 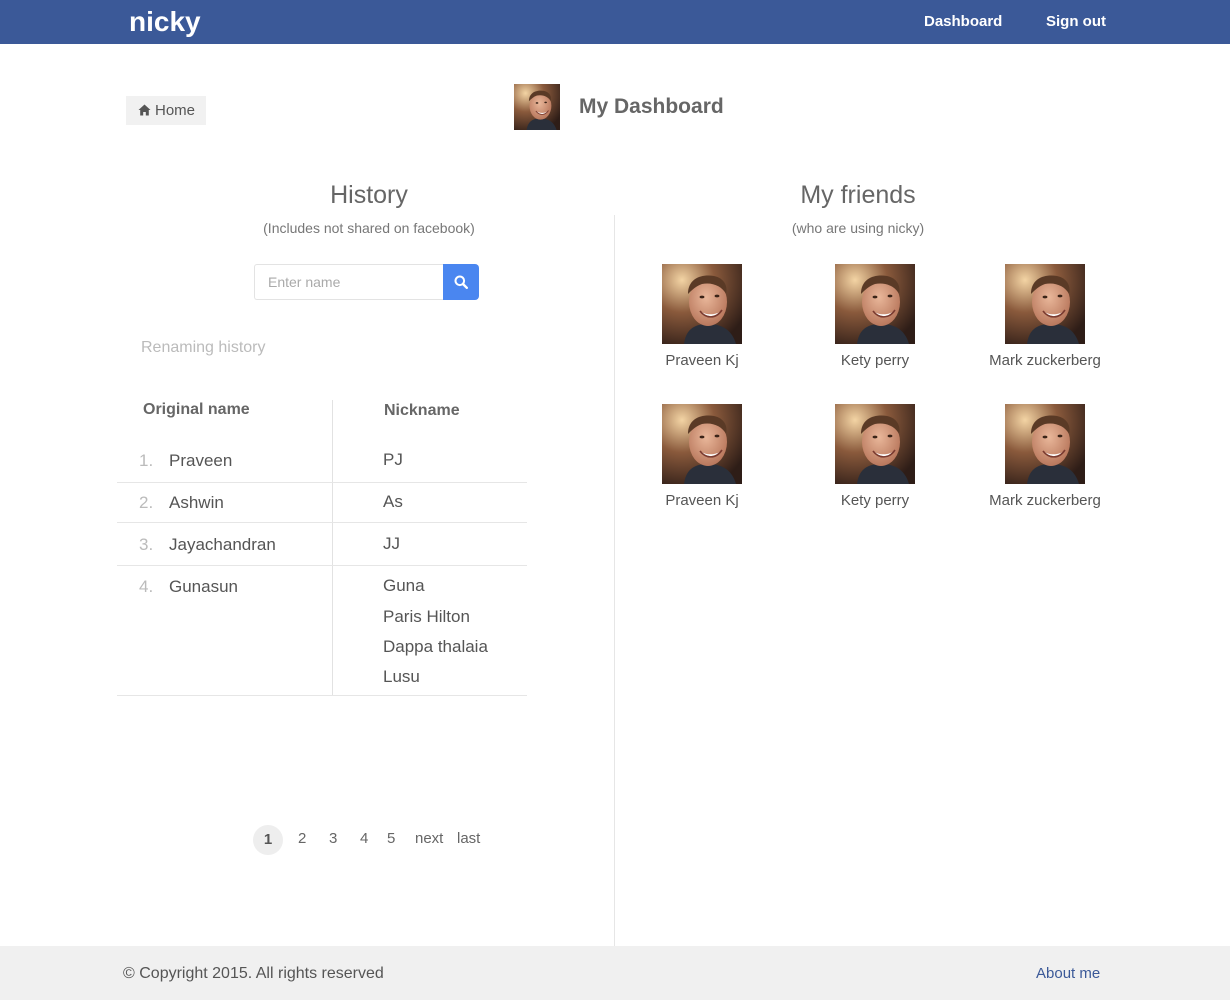 What do you see at coordinates (391, 839) in the screenshot?
I see `page-5-link: 5` at bounding box center [391, 839].